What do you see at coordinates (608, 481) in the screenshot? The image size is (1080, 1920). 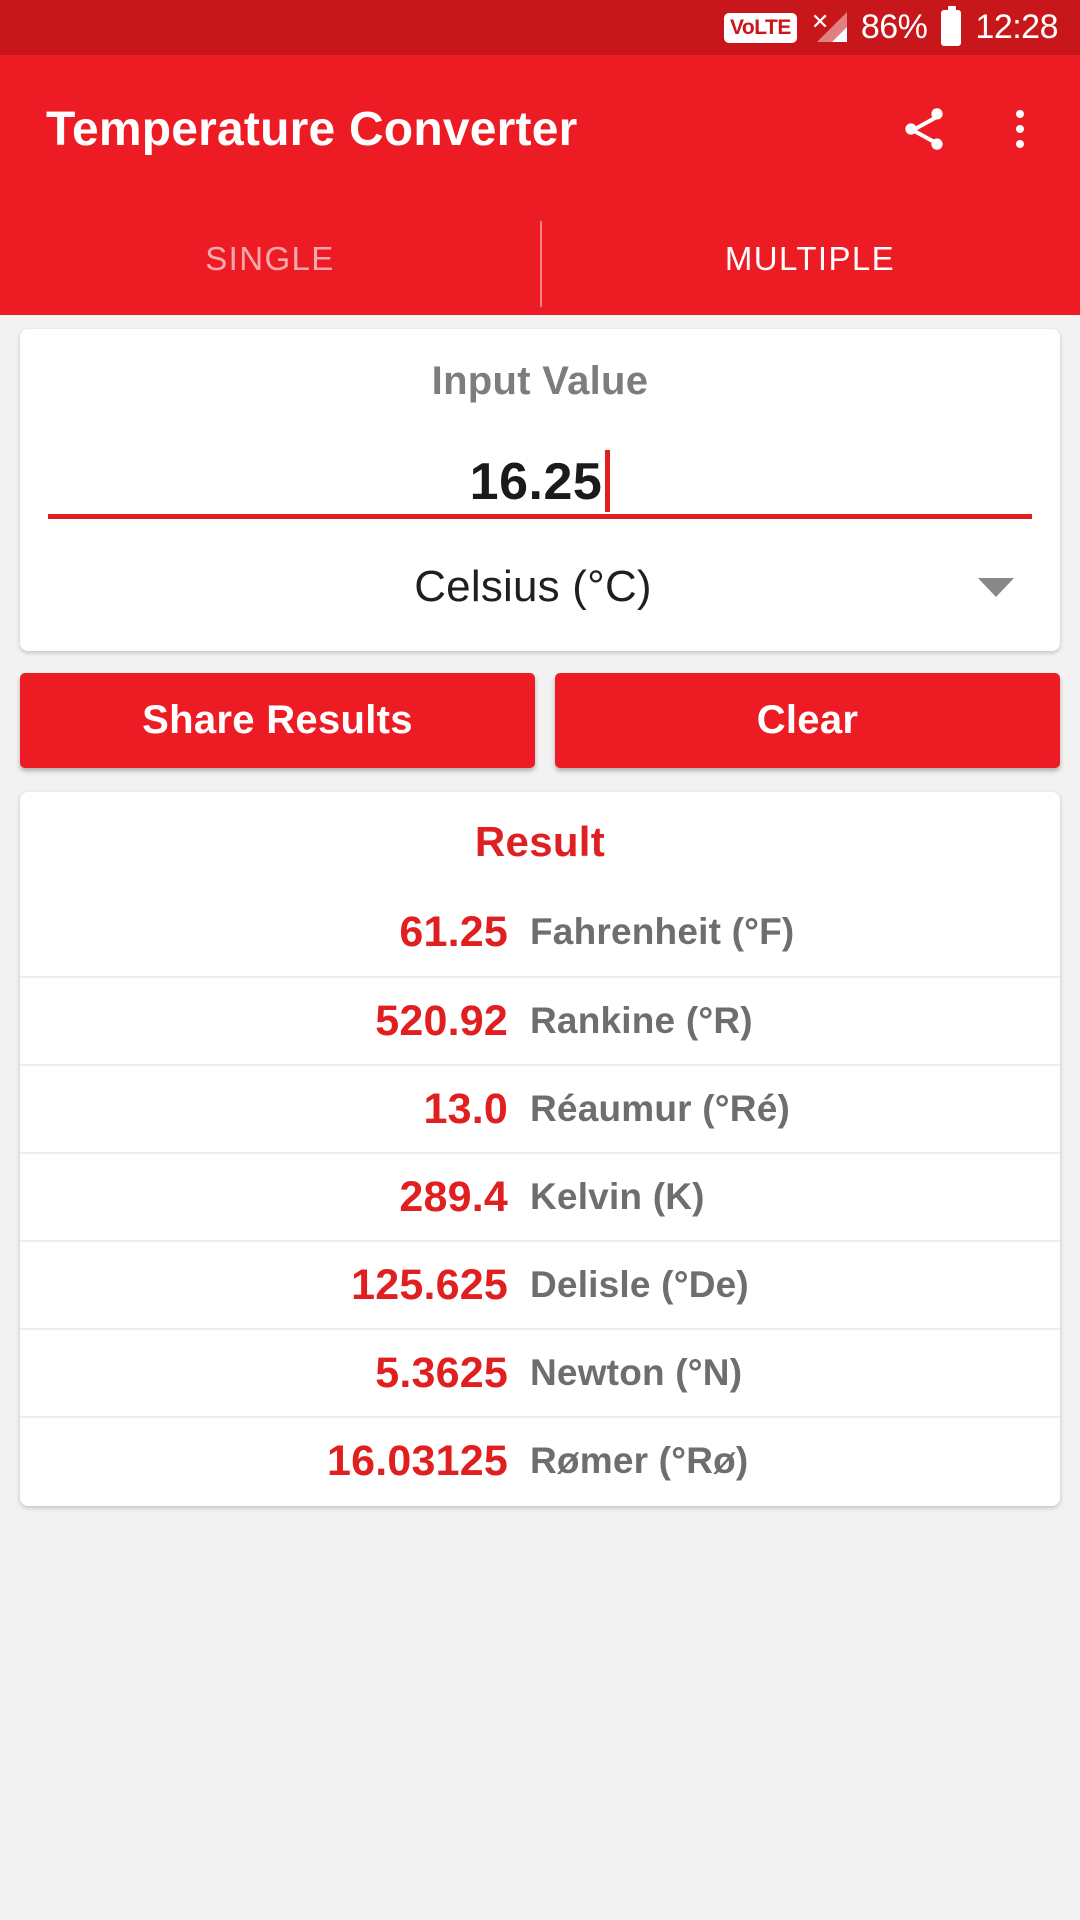 I see `text-cursor` at bounding box center [608, 481].